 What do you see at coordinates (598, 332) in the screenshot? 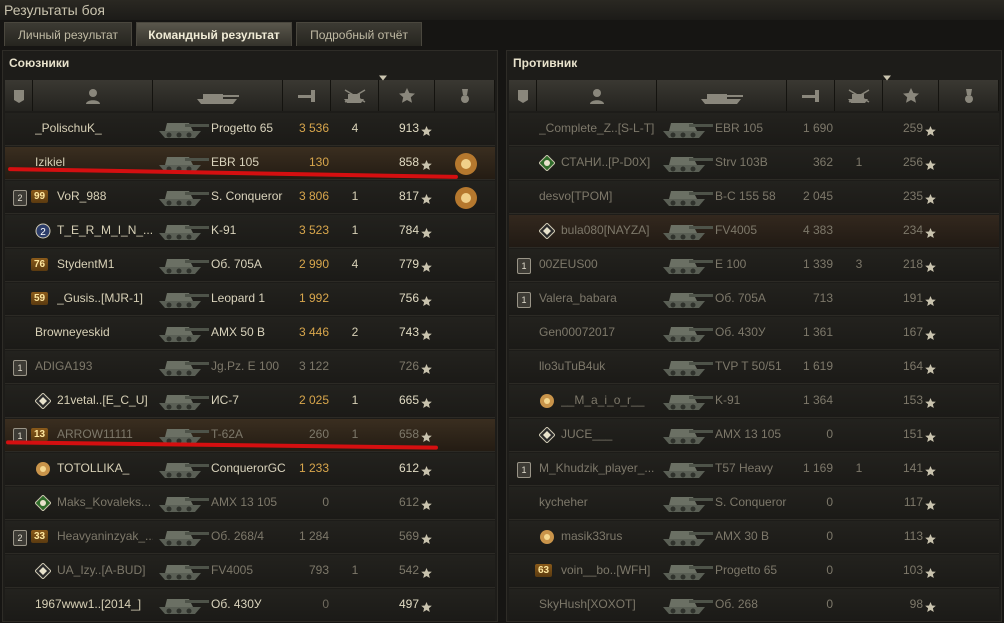
I see `player-name: Gen00072017` at bounding box center [598, 332].